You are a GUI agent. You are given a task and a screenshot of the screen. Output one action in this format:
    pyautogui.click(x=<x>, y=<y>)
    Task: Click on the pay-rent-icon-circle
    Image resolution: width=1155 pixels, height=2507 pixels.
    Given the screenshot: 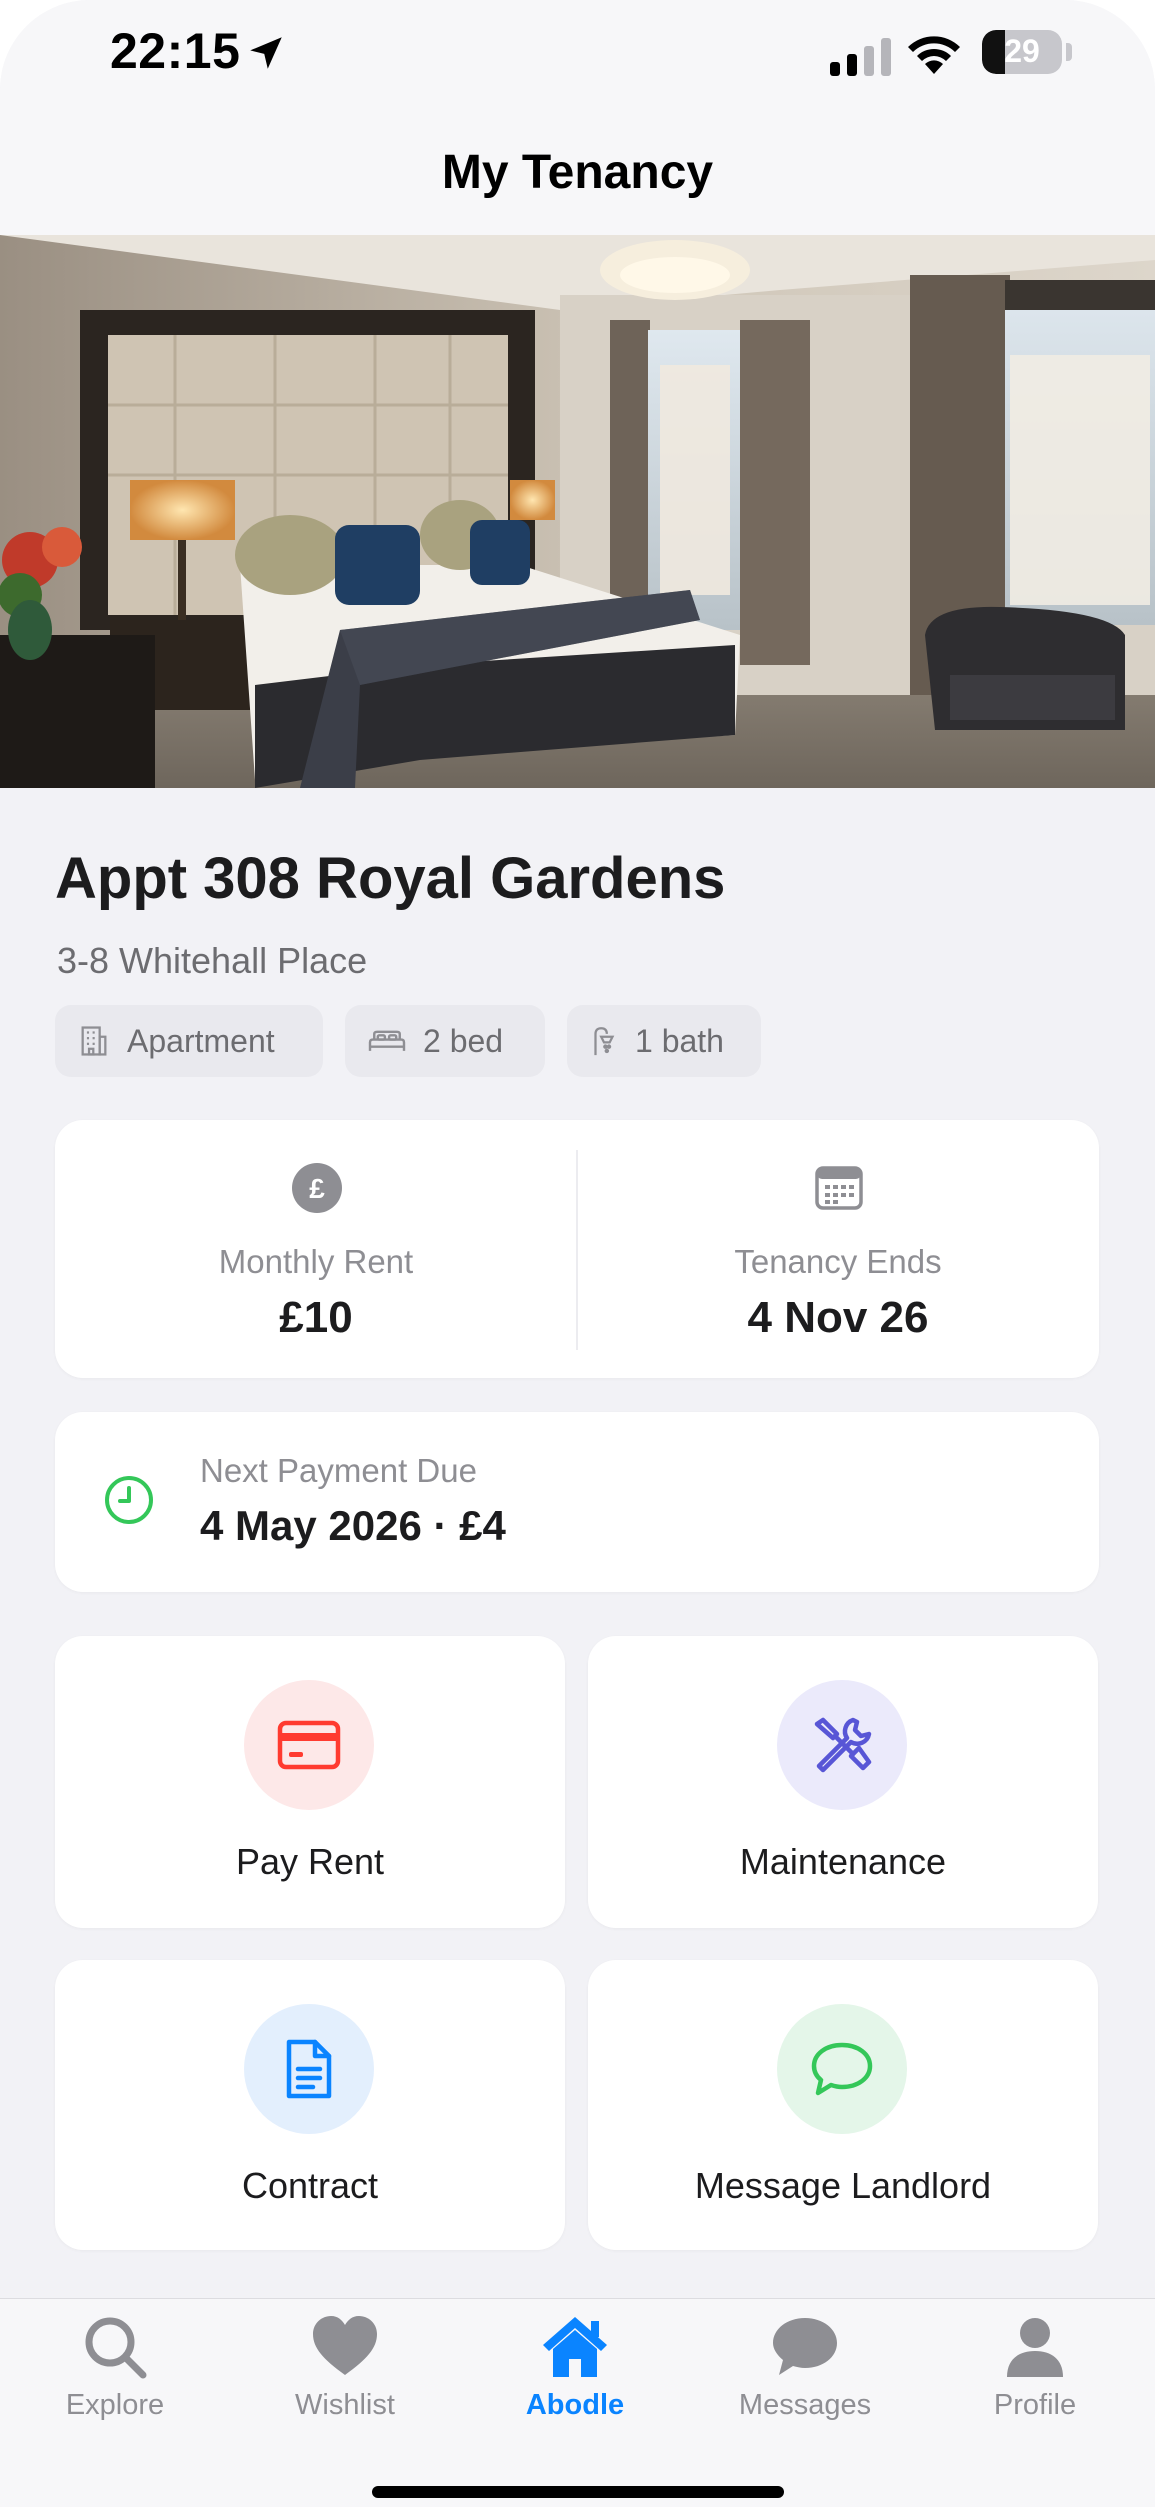 What is the action you would take?
    pyautogui.click(x=309, y=1745)
    